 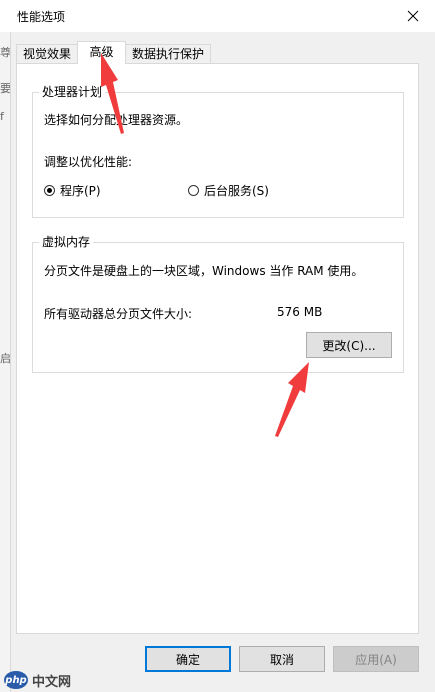 I want to click on virtual-memory-description: 分页文件是硬盘上的一块区域，Windows 当作 RAM 使用。, so click(x=204, y=271).